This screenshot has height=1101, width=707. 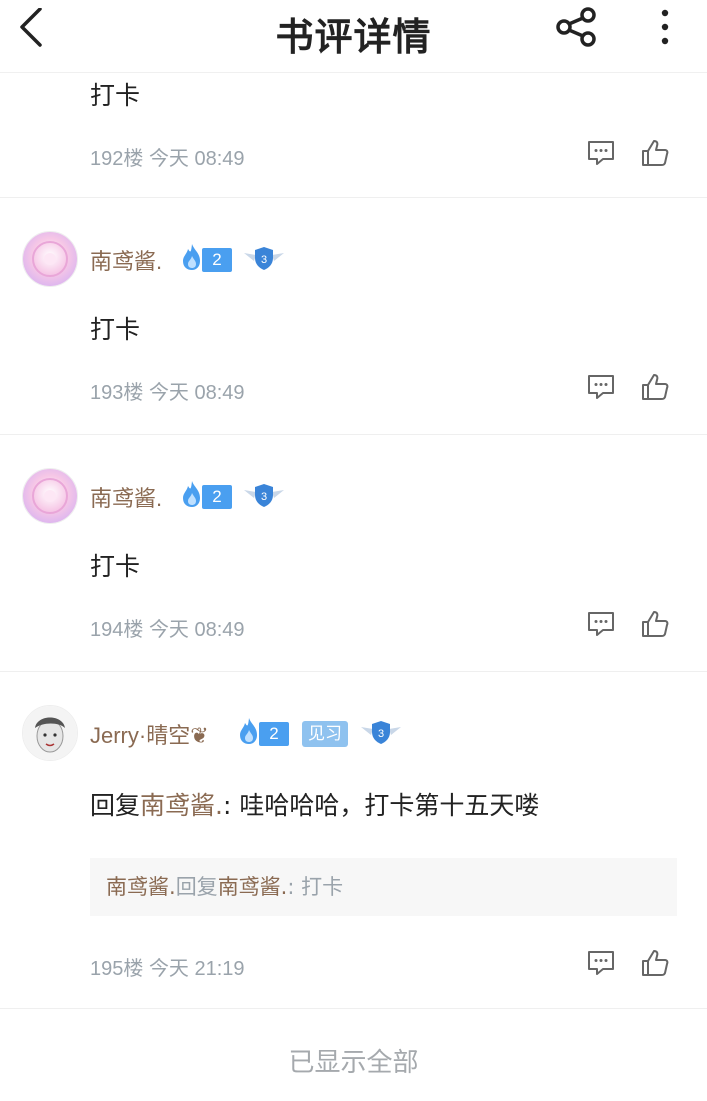 I want to click on page-title: 书评详情, so click(x=353, y=36).